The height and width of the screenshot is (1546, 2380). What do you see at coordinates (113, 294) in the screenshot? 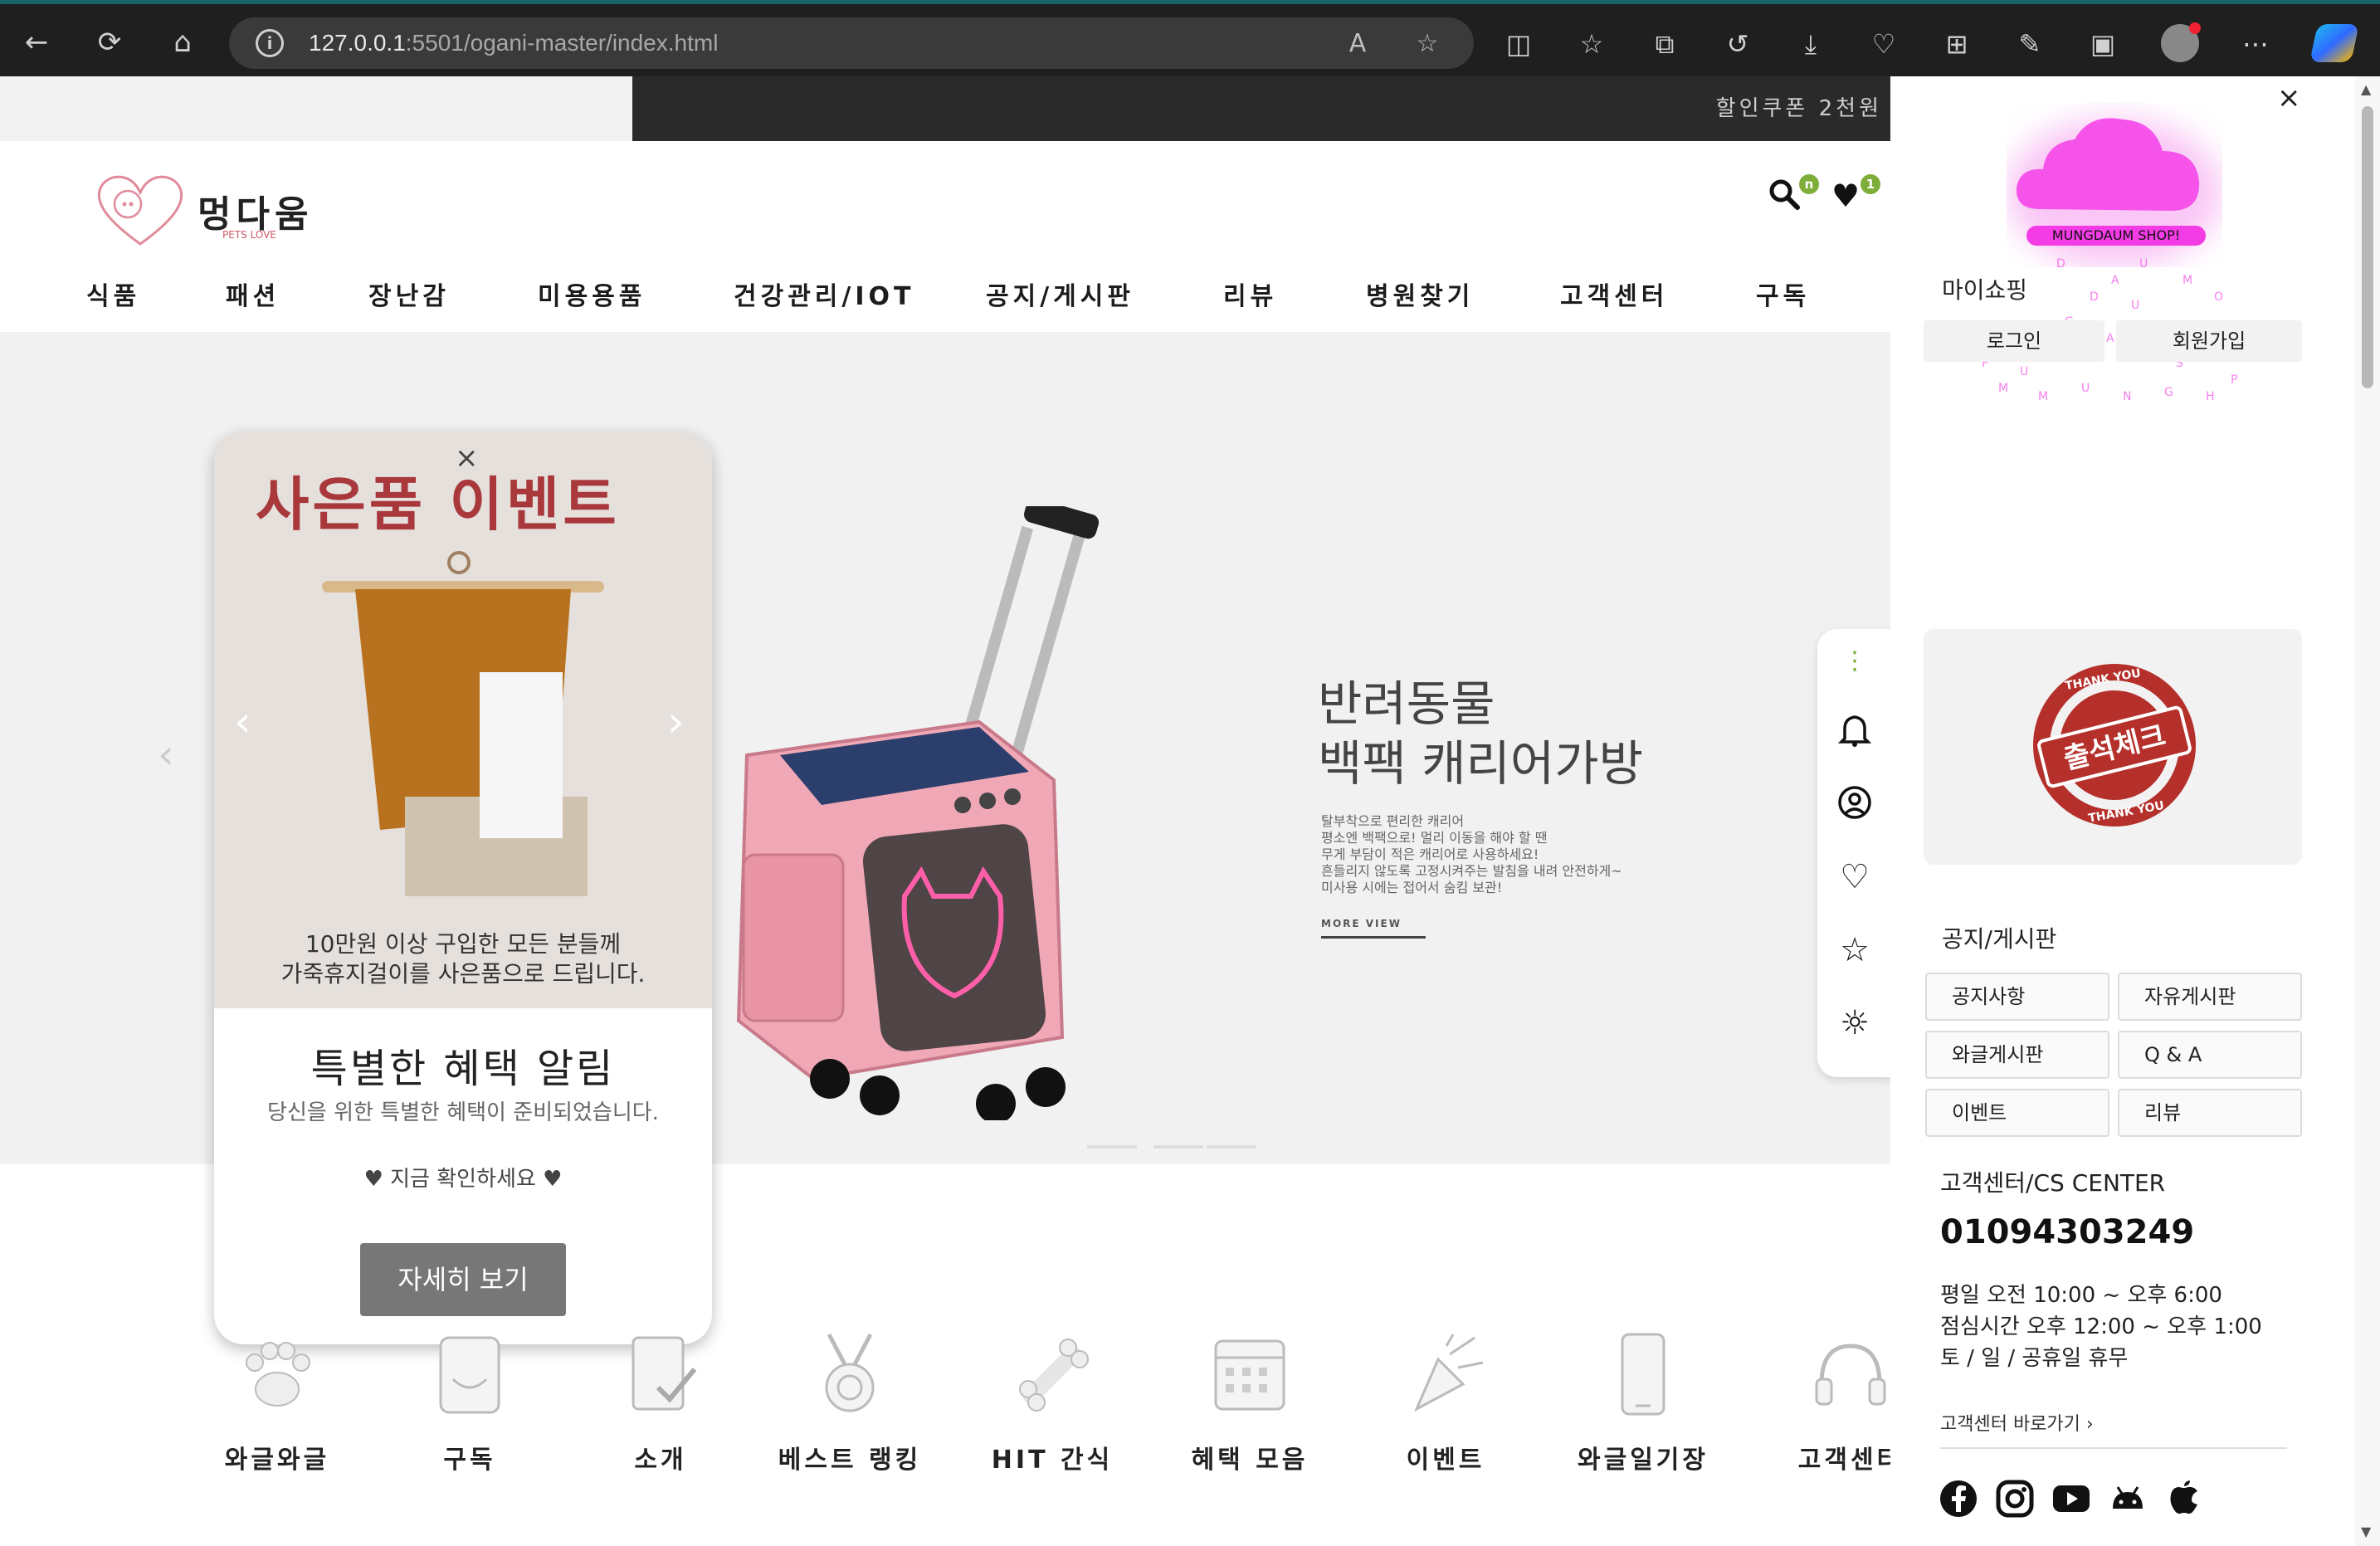
I see `menu-item: 식품` at bounding box center [113, 294].